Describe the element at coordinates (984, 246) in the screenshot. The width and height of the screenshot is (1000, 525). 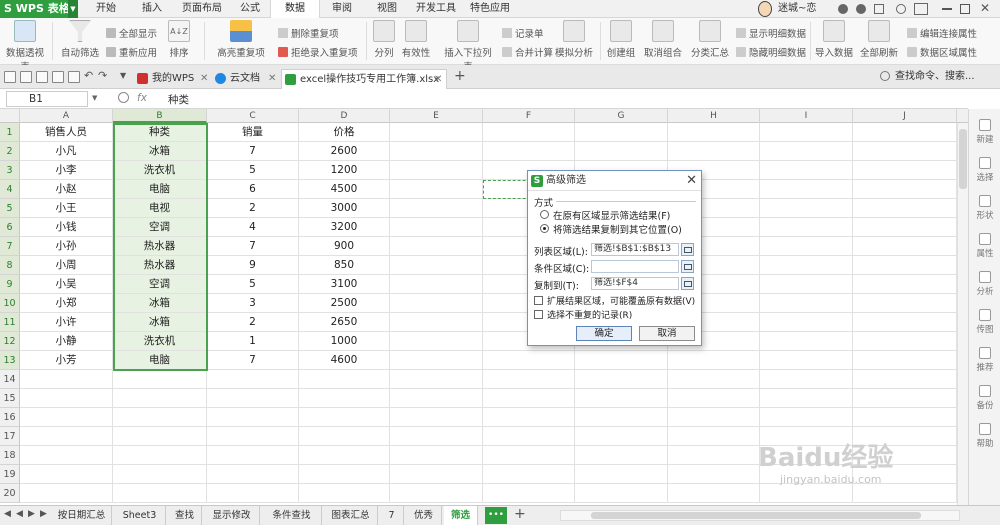
I see `right-panel-item-3: 属性` at that location.